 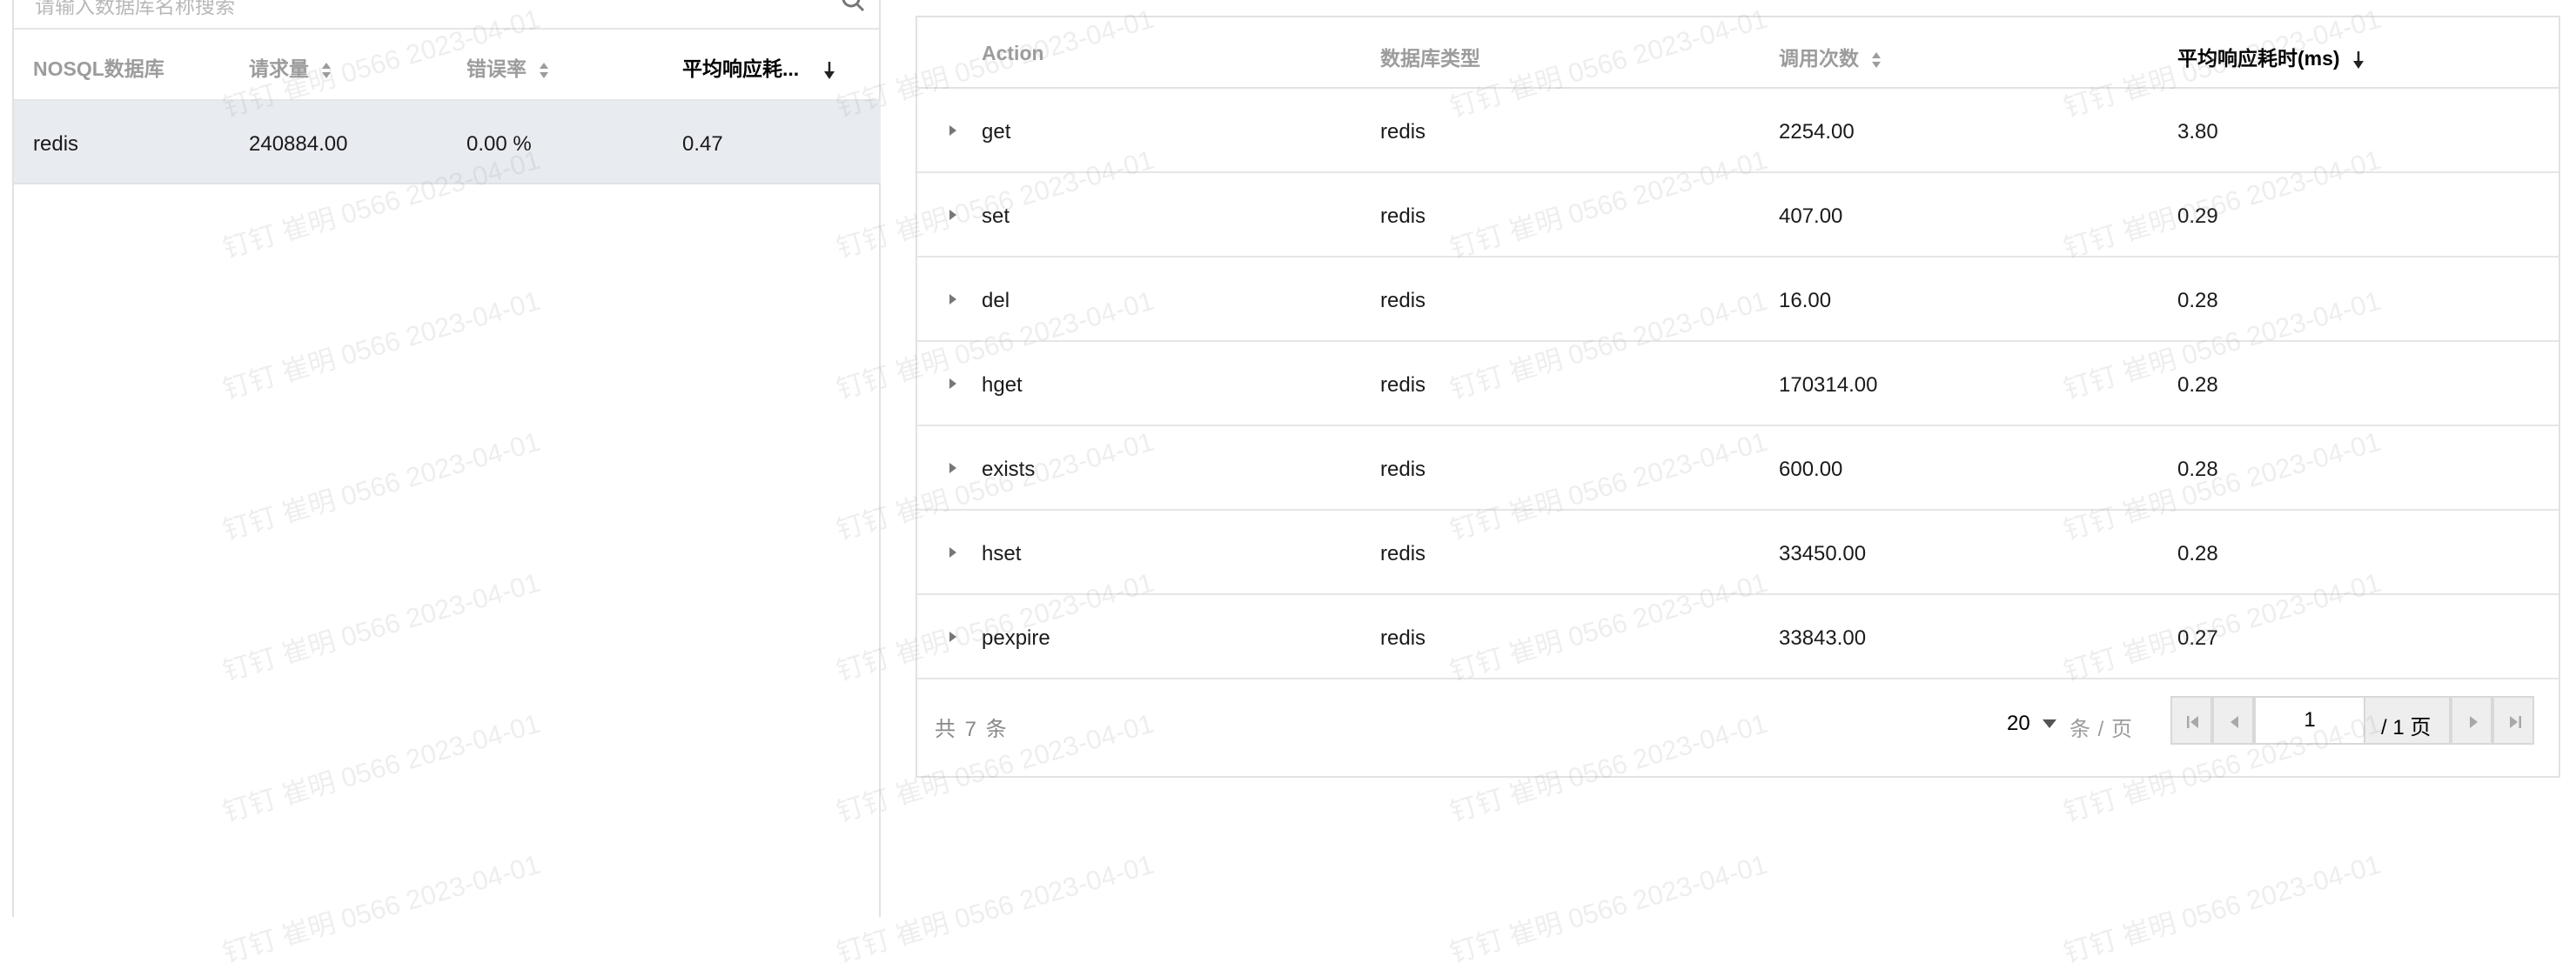 What do you see at coordinates (298, 144) in the screenshot?
I see `requests-cell: 240884.00` at bounding box center [298, 144].